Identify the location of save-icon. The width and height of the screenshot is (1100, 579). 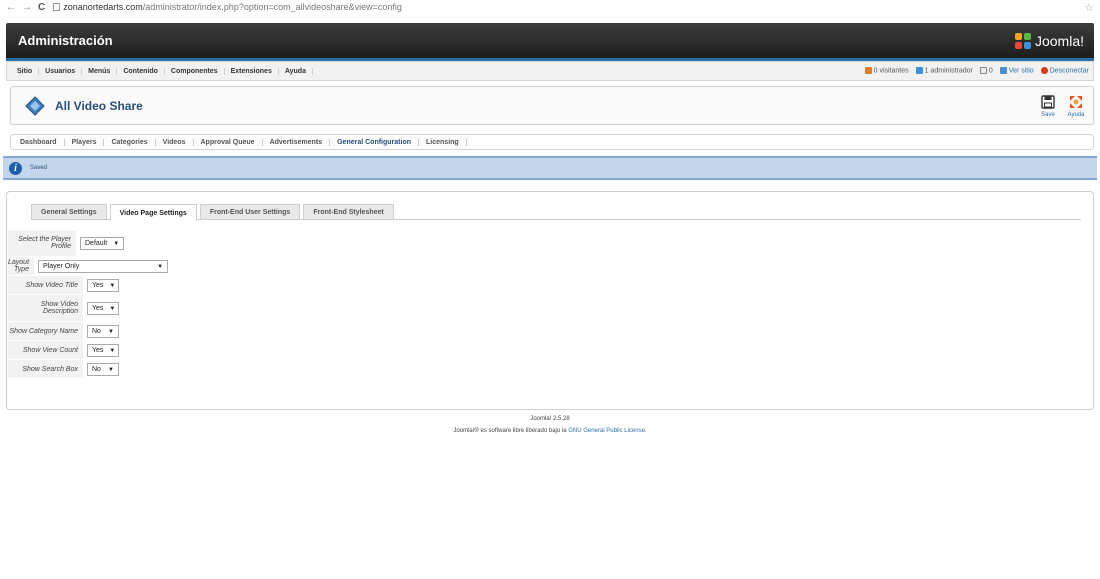
(1048, 101).